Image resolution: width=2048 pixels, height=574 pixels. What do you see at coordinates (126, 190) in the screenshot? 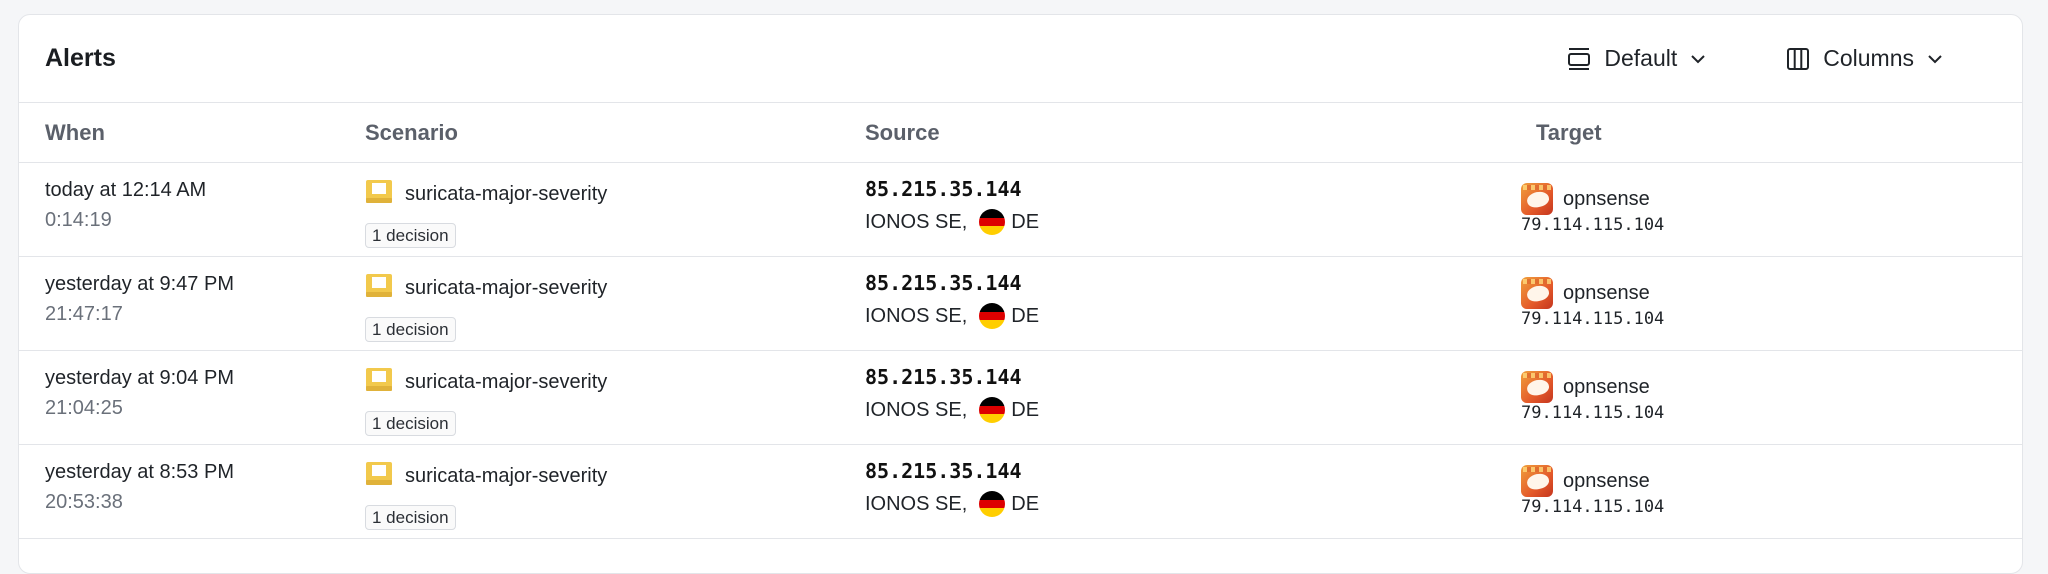
I see `when-relative: today at 12:14 AM` at bounding box center [126, 190].